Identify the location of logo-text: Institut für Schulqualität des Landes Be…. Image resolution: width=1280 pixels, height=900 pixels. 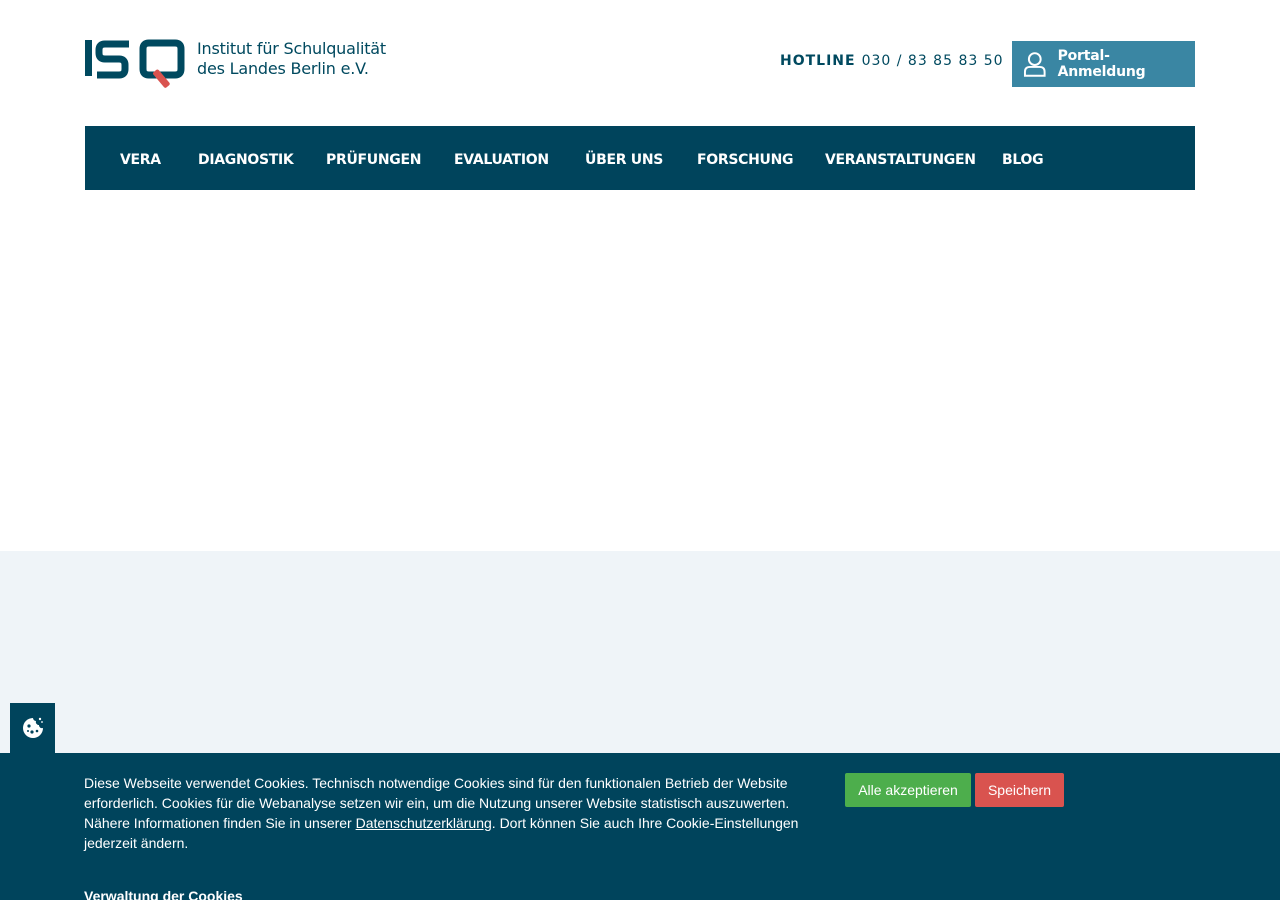
(291, 59).